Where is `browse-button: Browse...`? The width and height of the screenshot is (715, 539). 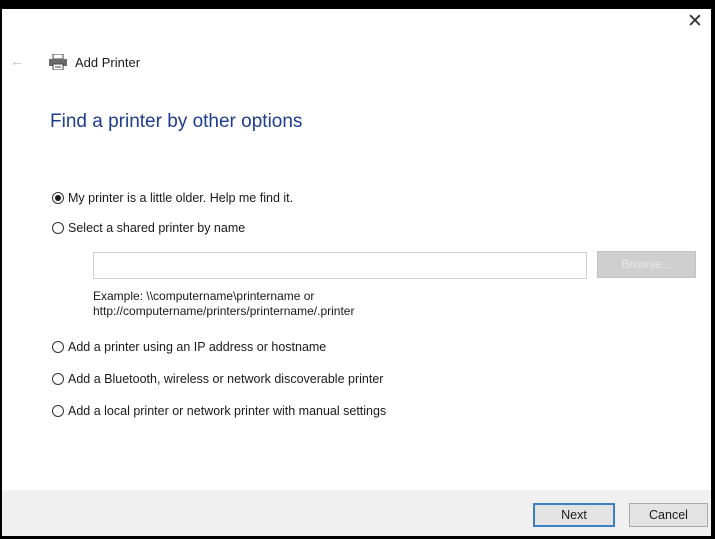
browse-button: Browse... is located at coordinates (646, 264).